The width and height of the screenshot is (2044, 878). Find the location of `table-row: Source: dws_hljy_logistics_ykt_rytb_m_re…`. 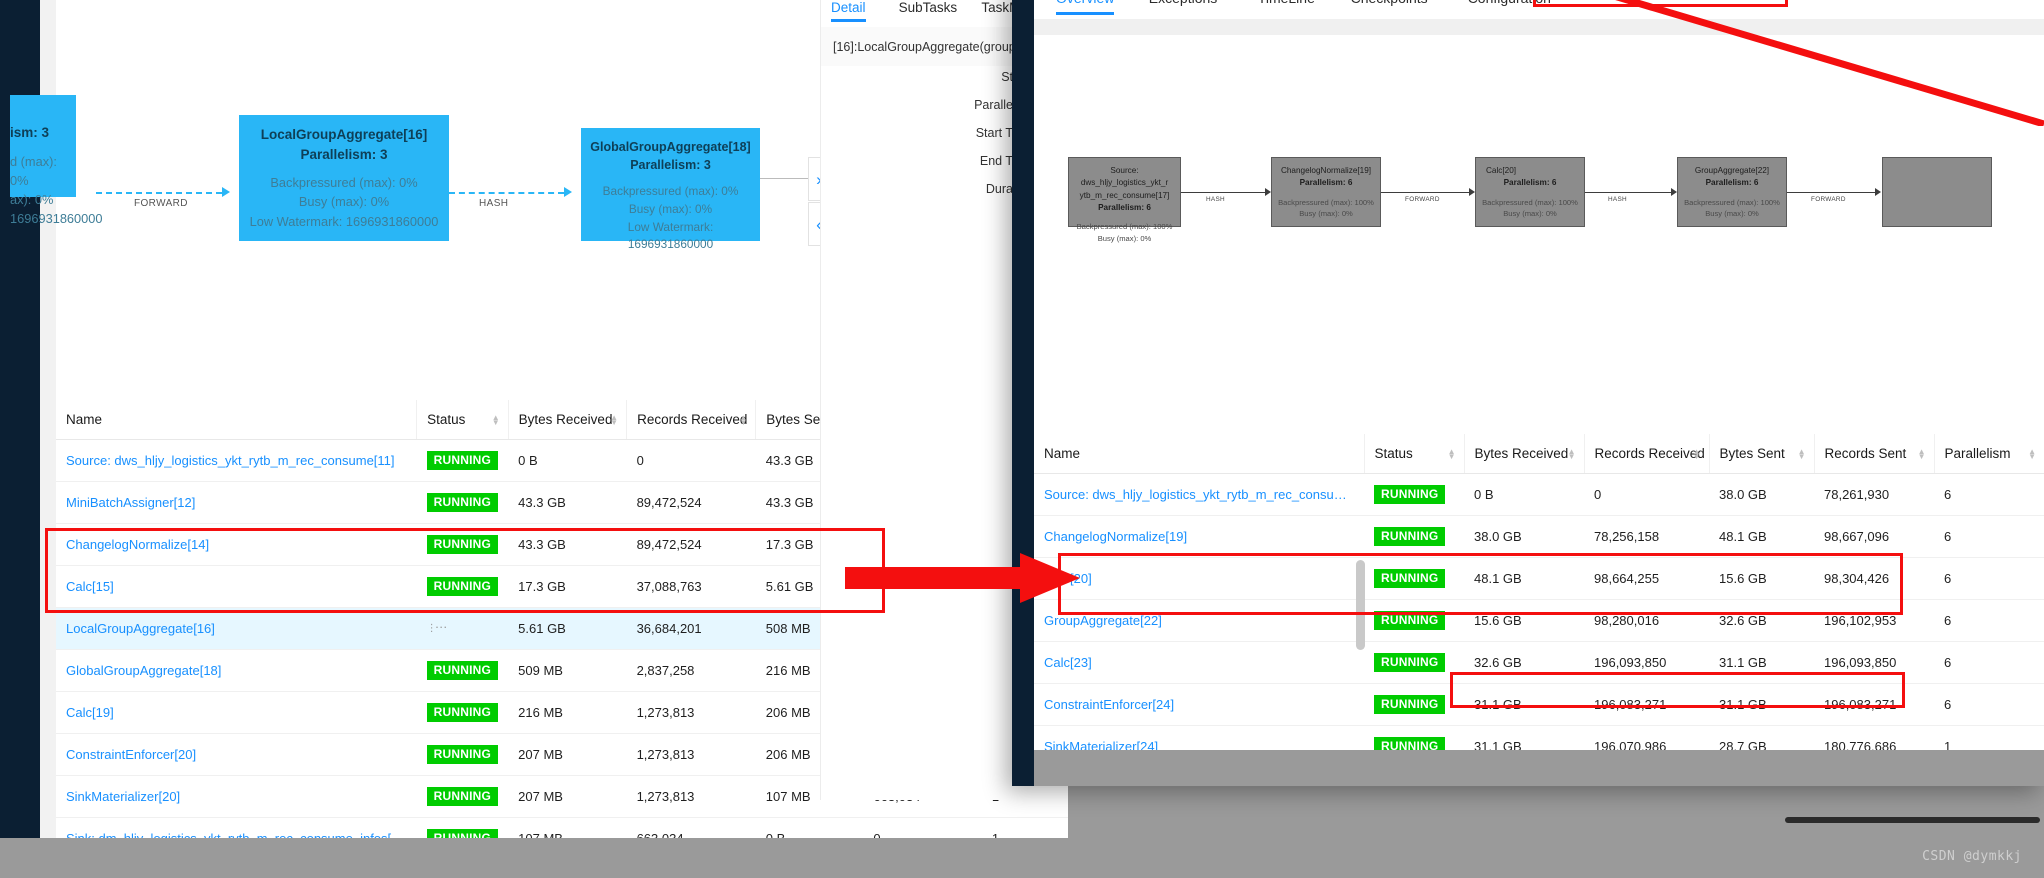

table-row: Source: dws_hljy_logistics_ykt_rytb_m_re… is located at coordinates (1539, 494).